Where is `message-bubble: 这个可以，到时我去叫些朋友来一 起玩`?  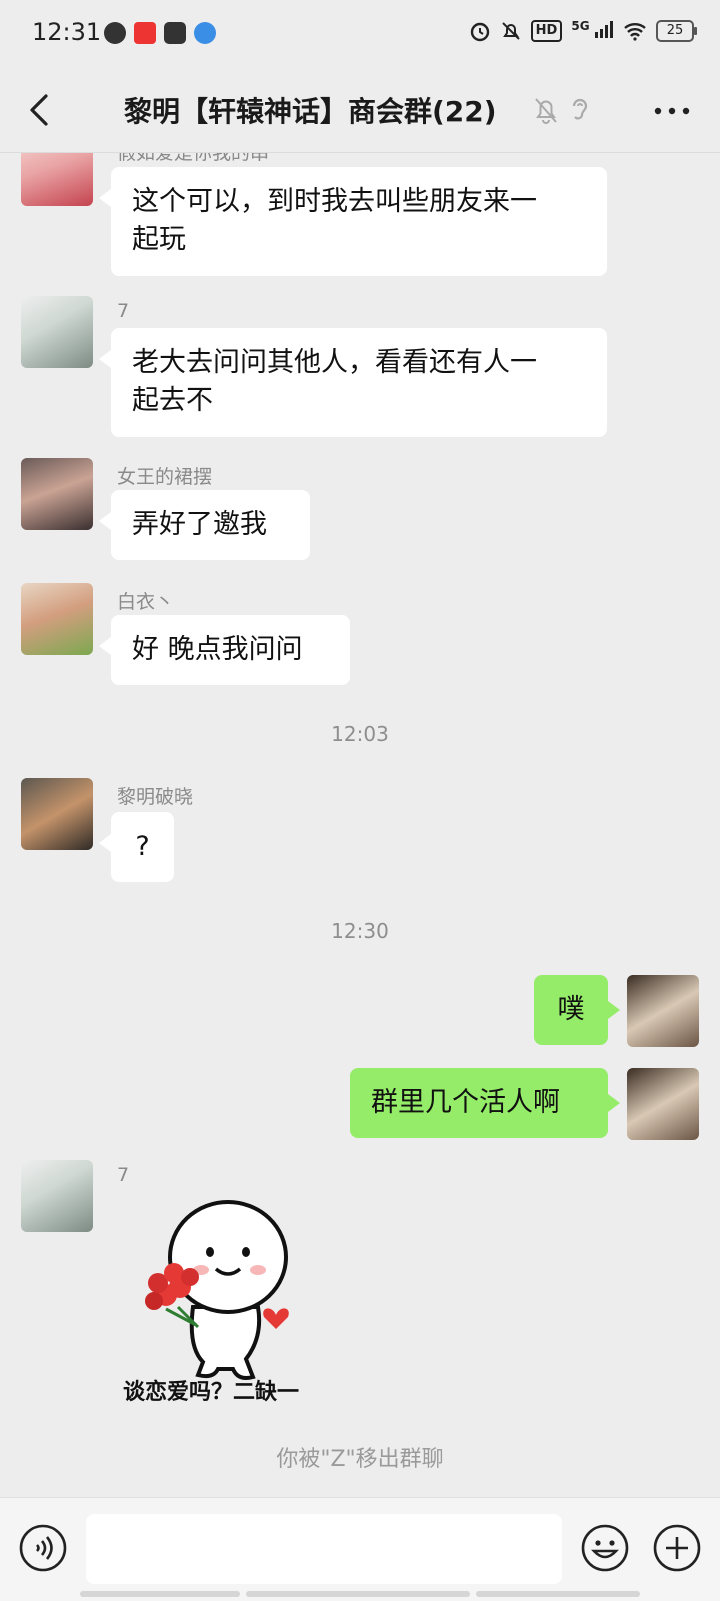 message-bubble: 这个可以，到时我去叫些朋友来一 起玩 is located at coordinates (353, 221).